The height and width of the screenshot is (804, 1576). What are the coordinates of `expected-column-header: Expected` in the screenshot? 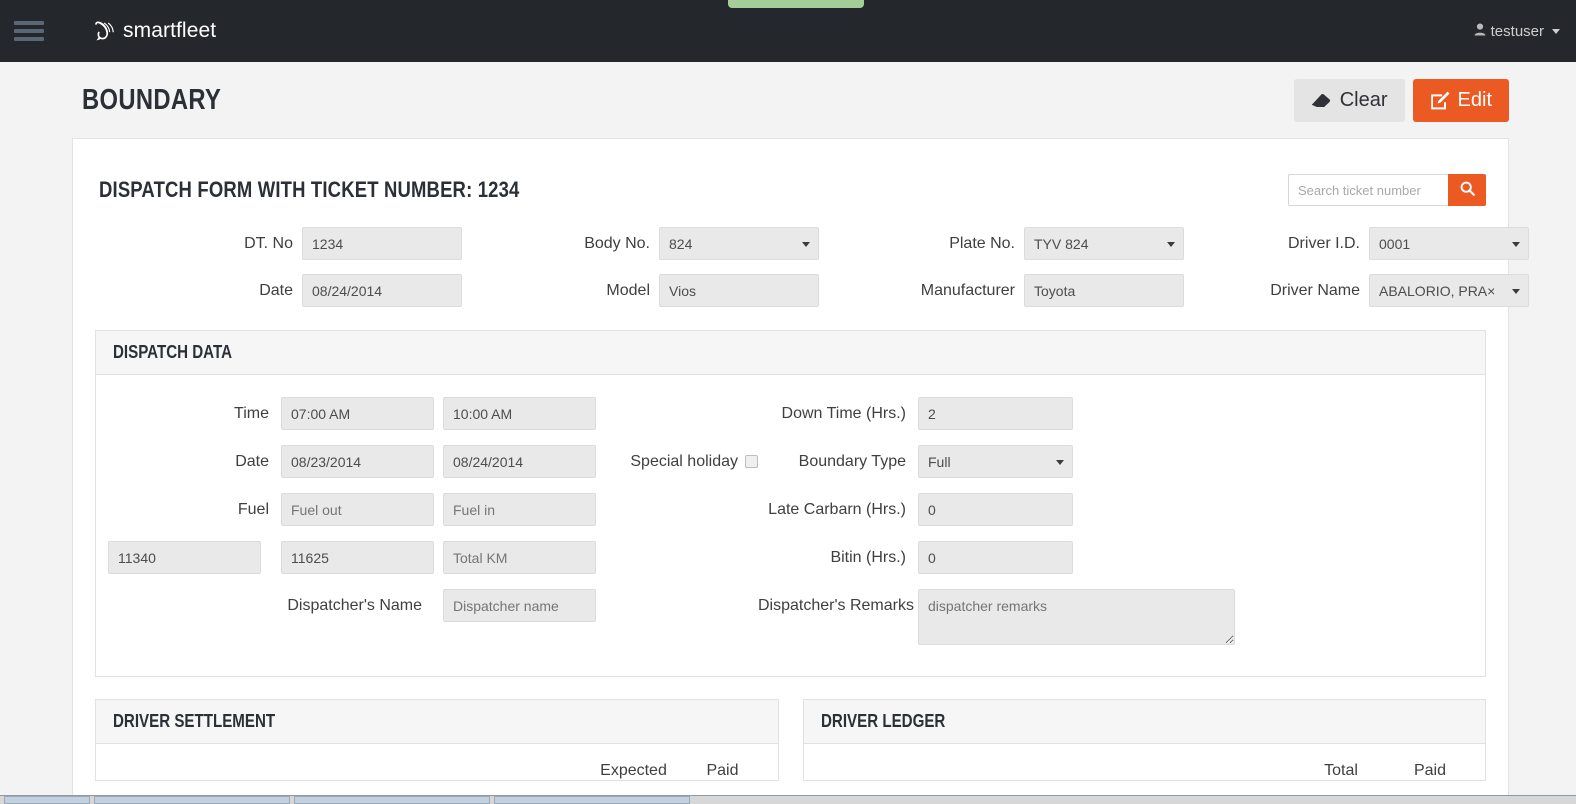 It's located at (633, 770).